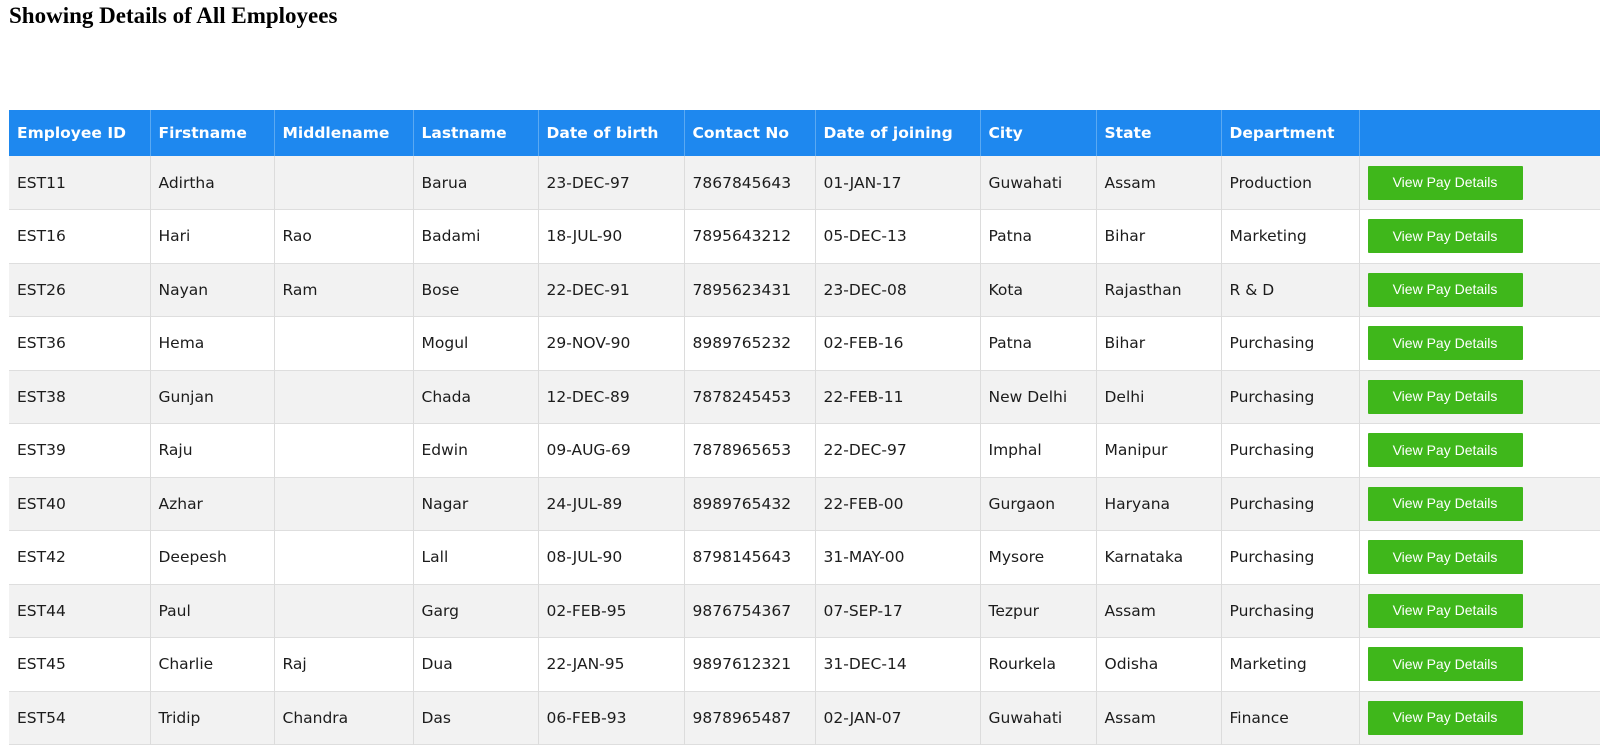 The height and width of the screenshot is (746, 1600). Describe the element at coordinates (611, 397) in the screenshot. I see `cell-date-of-birth: 12-DEC-89` at that location.